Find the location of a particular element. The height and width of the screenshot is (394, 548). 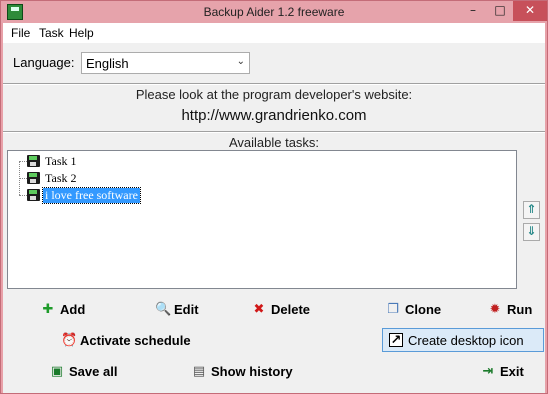

exit-icon: ⇥ is located at coordinates (488, 371).